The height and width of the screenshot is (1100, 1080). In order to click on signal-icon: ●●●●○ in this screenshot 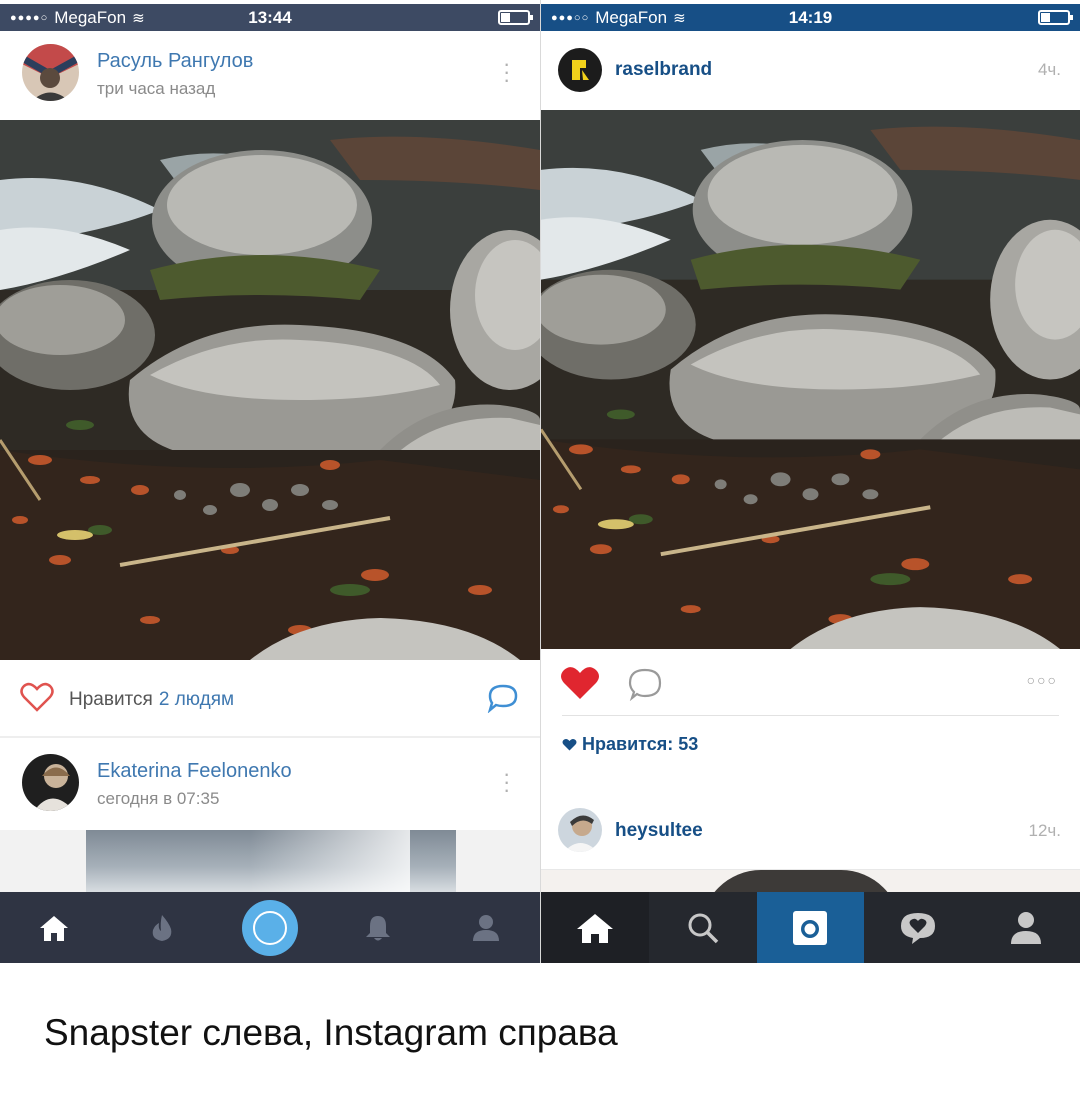, I will do `click(29, 17)`.